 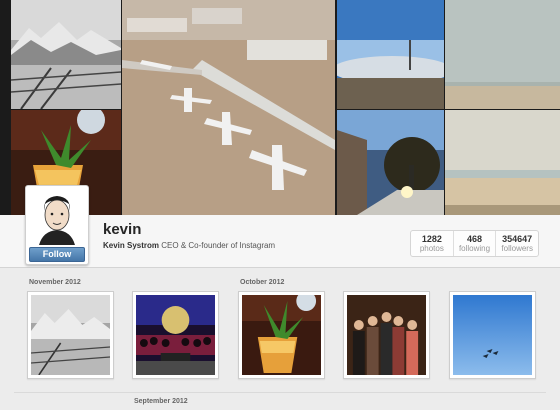 What do you see at coordinates (502, 162) in the screenshot?
I see `cover-photo-beach` at bounding box center [502, 162].